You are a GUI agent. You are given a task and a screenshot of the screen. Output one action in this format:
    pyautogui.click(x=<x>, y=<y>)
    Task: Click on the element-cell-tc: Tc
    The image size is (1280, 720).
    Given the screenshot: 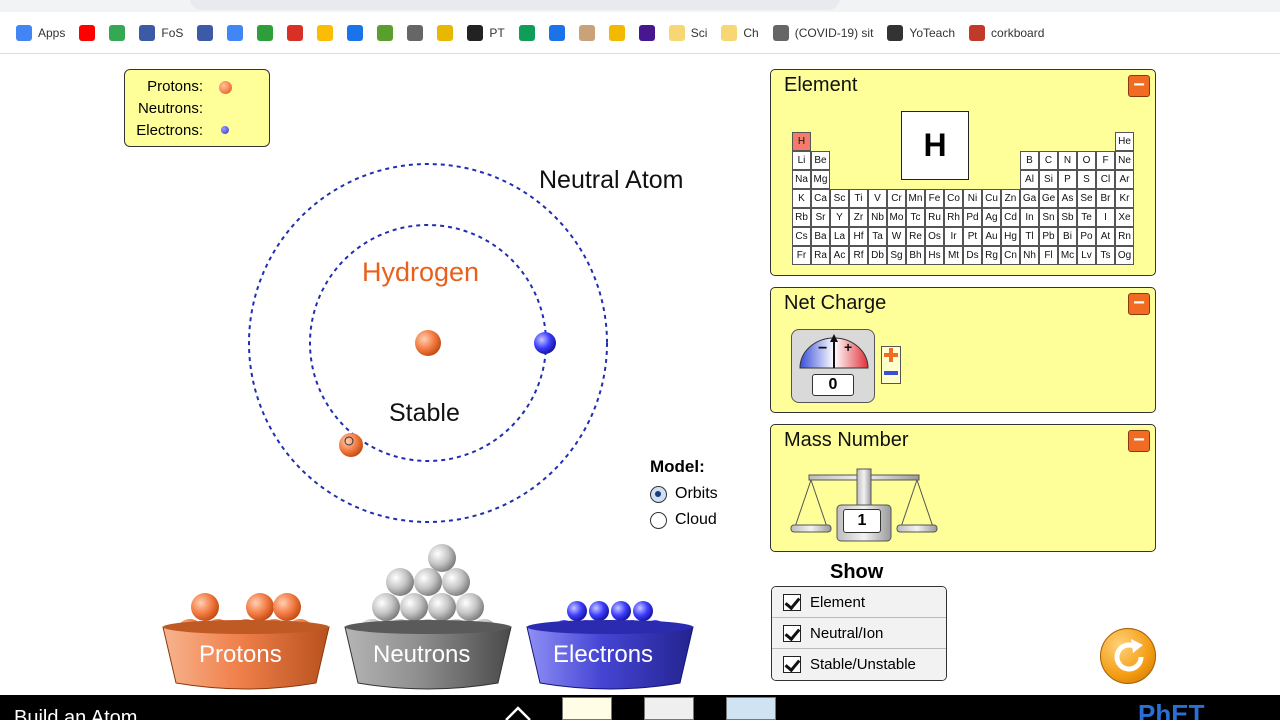 What is the action you would take?
    pyautogui.click(x=915, y=217)
    